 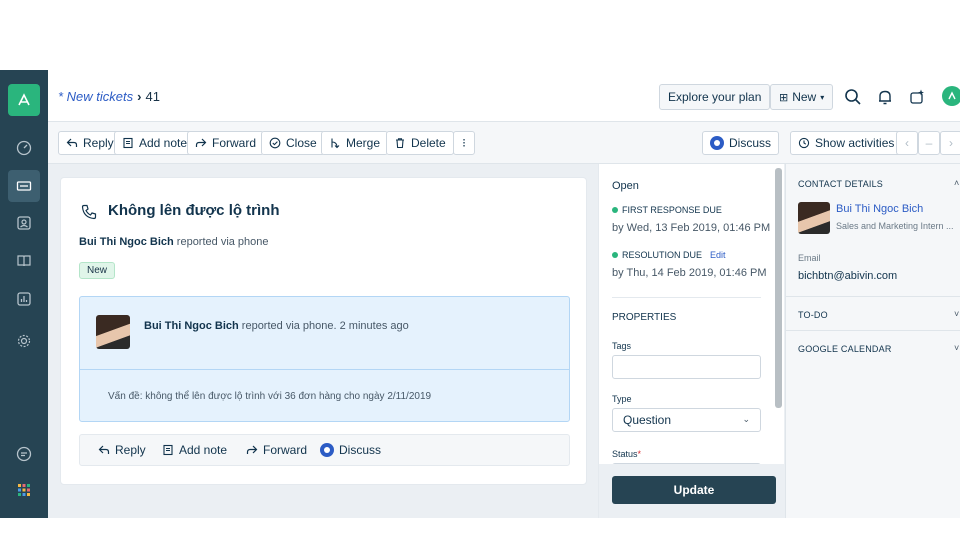 I want to click on phone-icon, so click(x=89, y=212).